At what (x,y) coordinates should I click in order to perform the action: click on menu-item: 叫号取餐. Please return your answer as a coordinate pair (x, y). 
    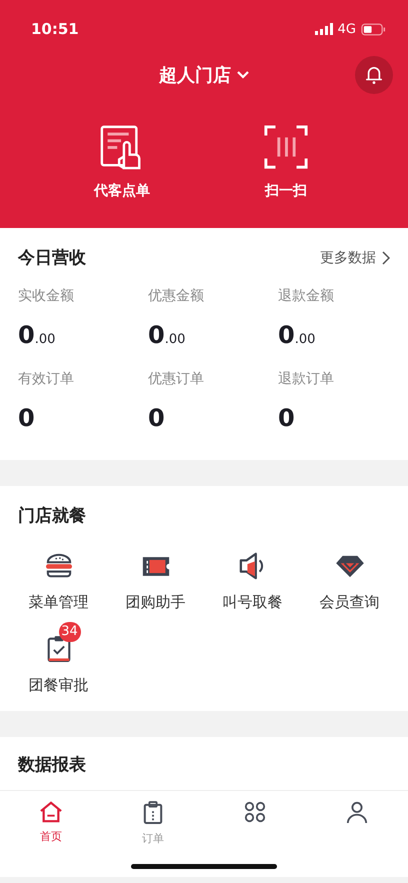
    Looking at the image, I should click on (252, 575).